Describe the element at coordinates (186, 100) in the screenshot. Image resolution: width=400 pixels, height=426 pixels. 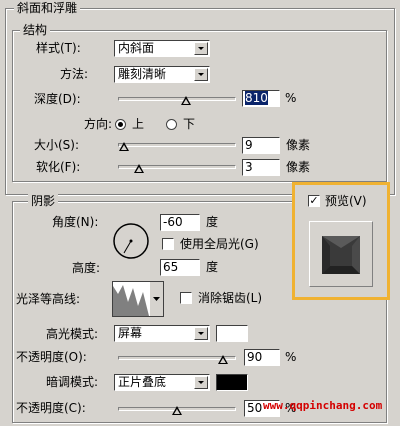
I see `depth-slider-thumb` at that location.